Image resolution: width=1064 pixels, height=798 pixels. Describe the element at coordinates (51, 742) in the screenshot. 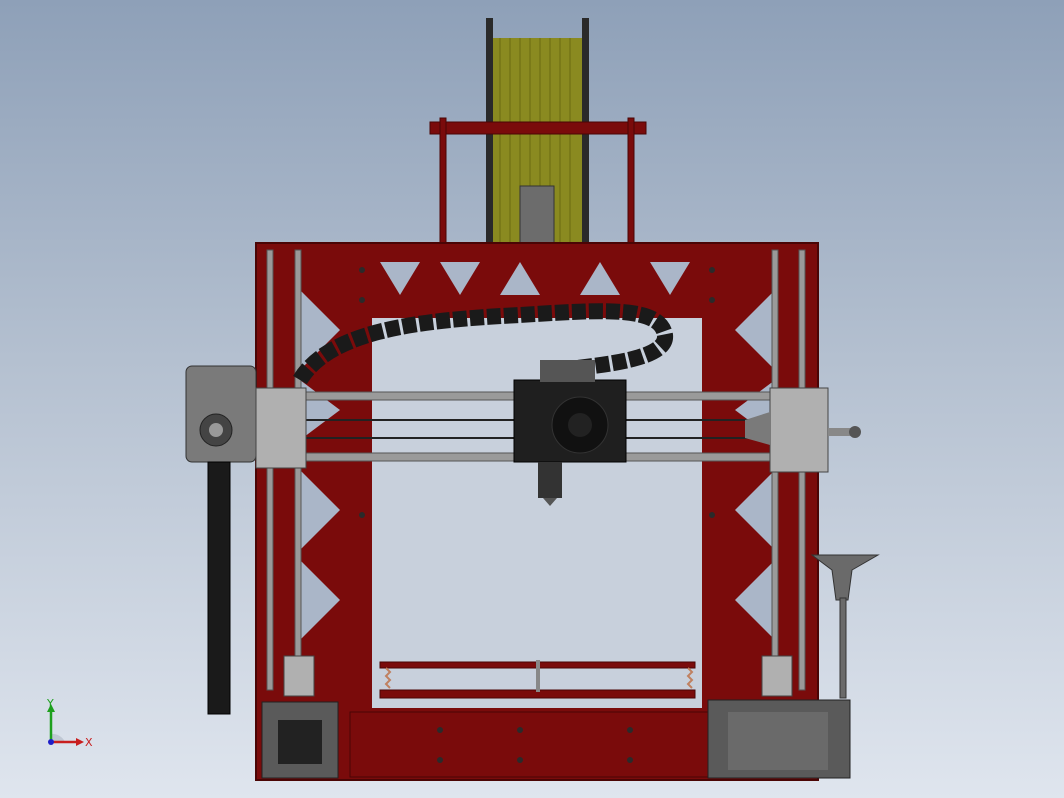

I see `z-axis-dot` at that location.